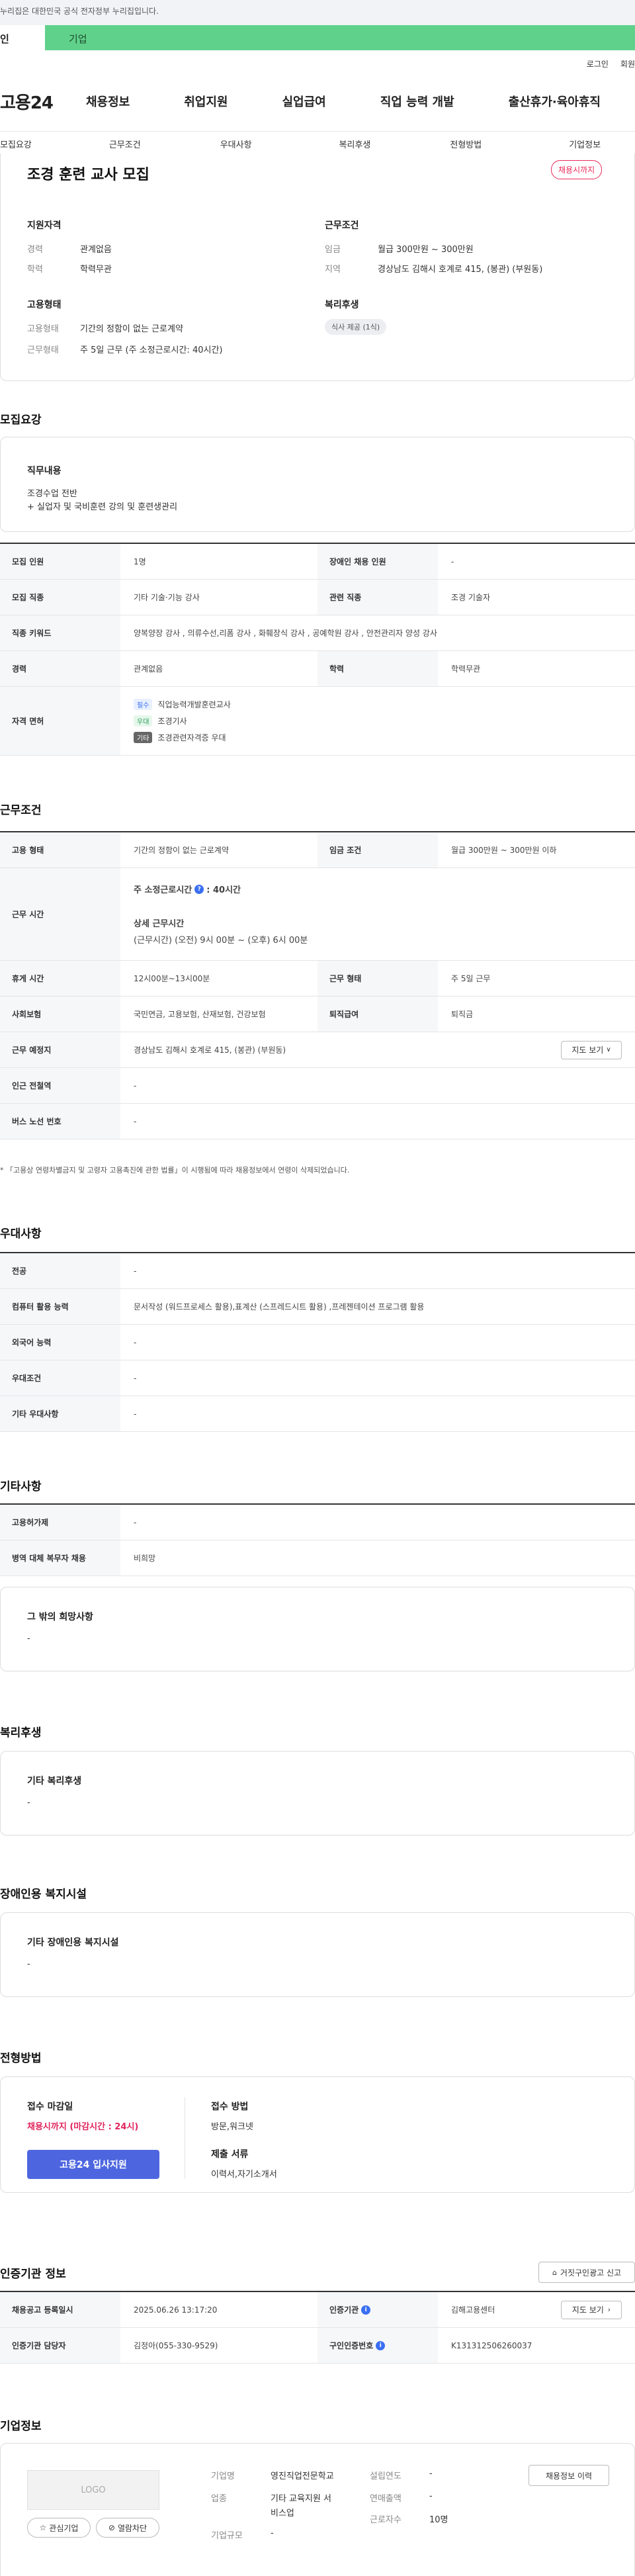 This screenshot has height=2576, width=635. I want to click on anchor-prefer: 우대사항, so click(236, 144).